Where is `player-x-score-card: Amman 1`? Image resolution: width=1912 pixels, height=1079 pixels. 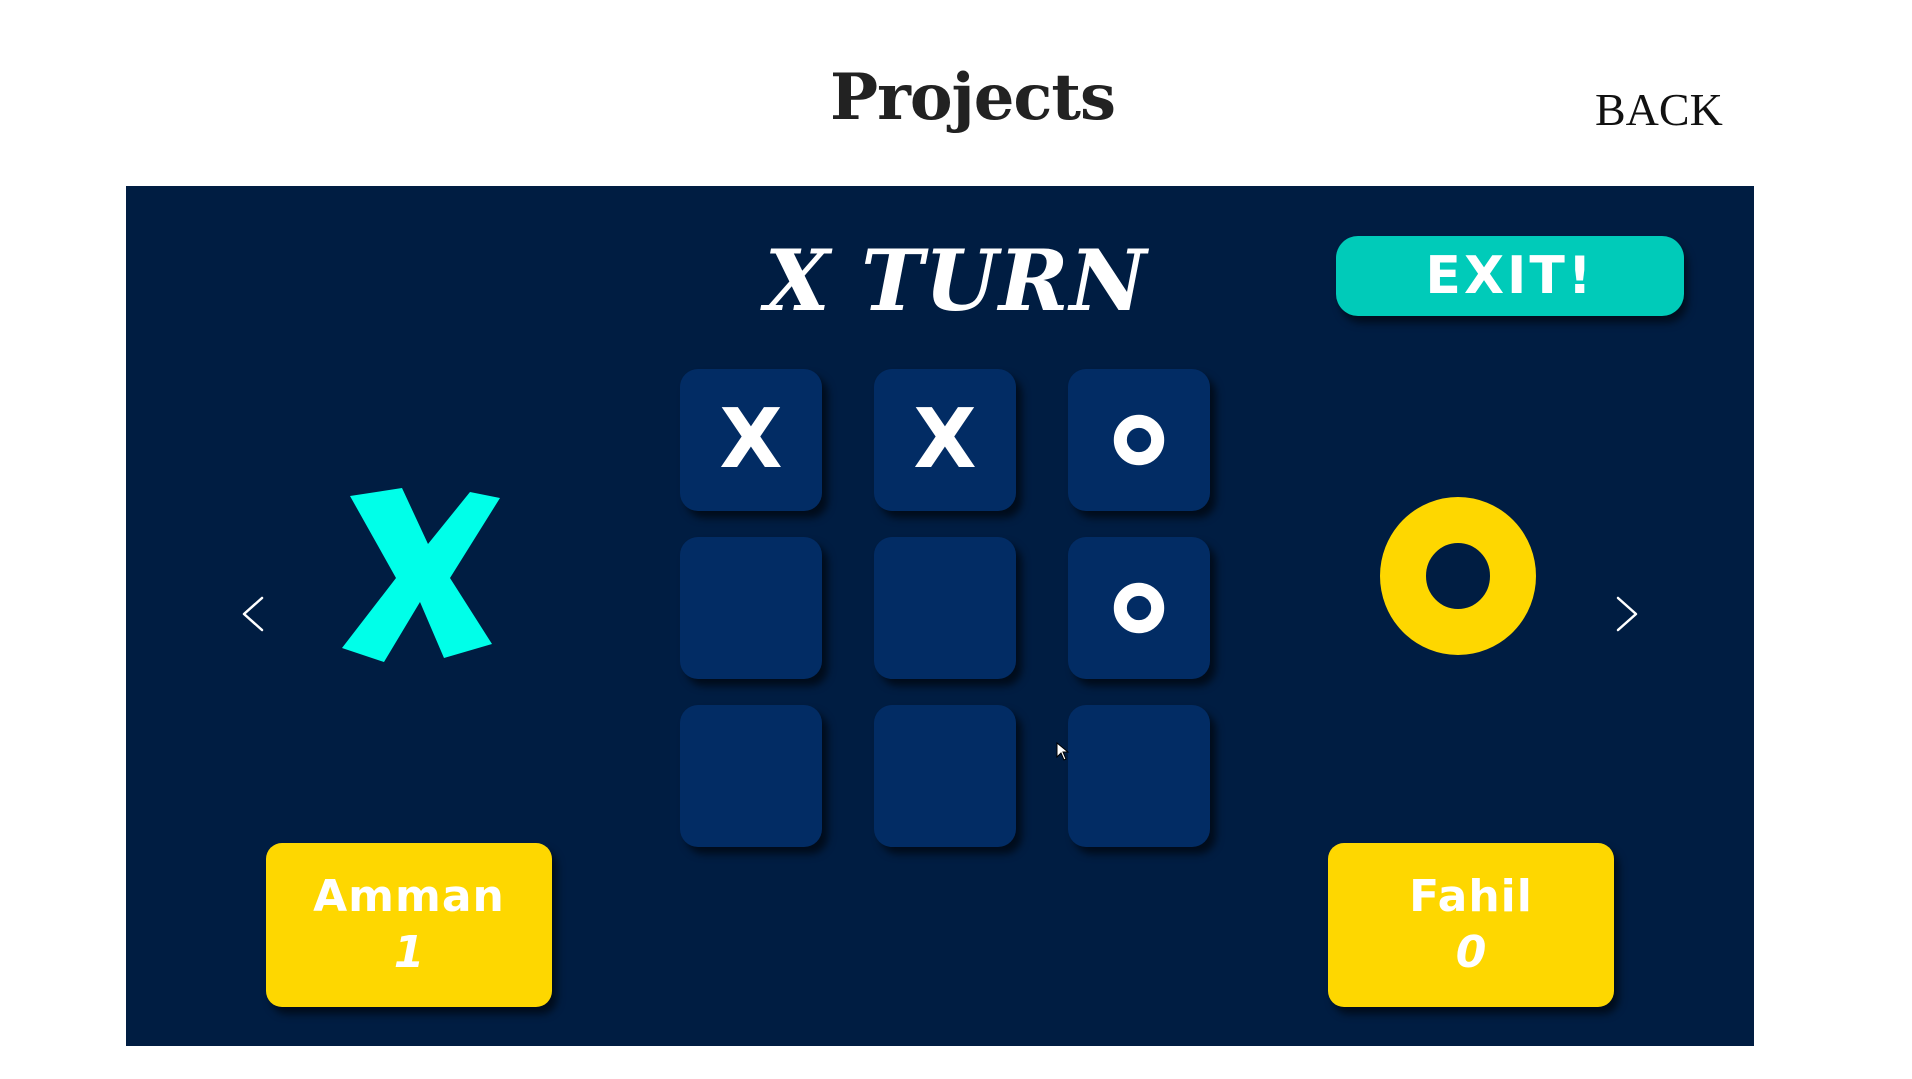 player-x-score-card: Amman 1 is located at coordinates (409, 925).